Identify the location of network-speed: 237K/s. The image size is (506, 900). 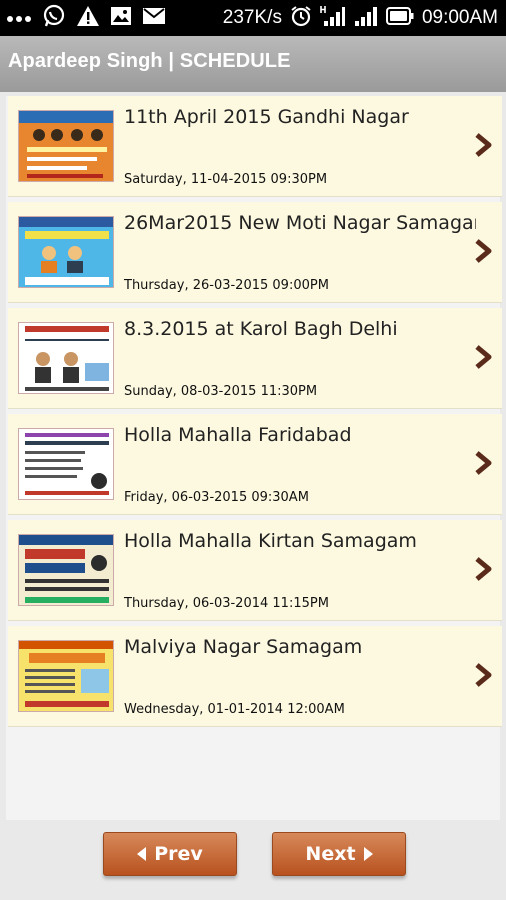
(252, 17).